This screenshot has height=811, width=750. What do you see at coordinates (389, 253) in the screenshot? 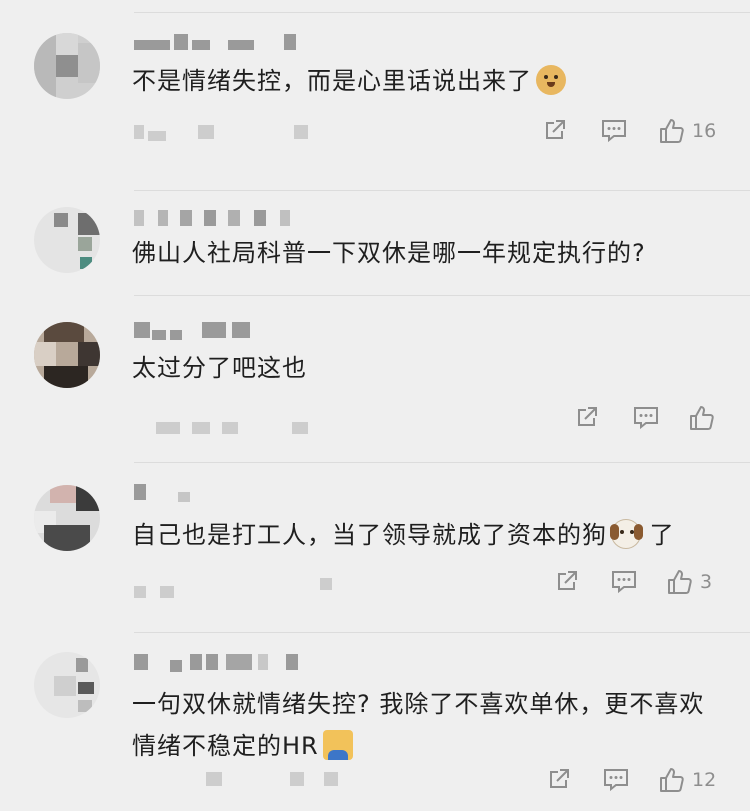
I see `comment-text: 佛山人社局科普一下双休是哪一年规定执行的?` at bounding box center [389, 253].